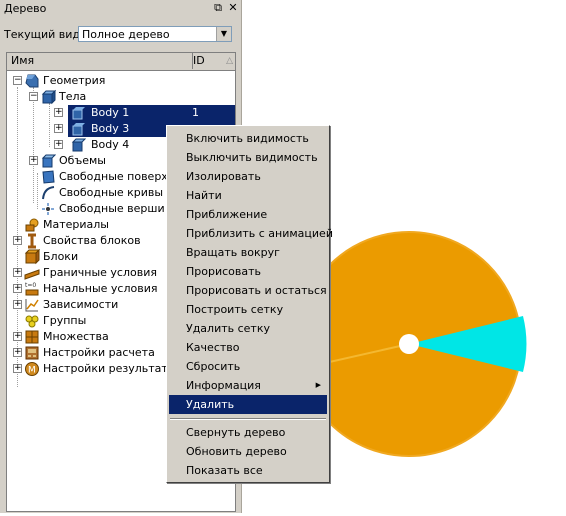  Describe the element at coordinates (32, 369) in the screenshot. I see `result-settings-icon: M` at that location.